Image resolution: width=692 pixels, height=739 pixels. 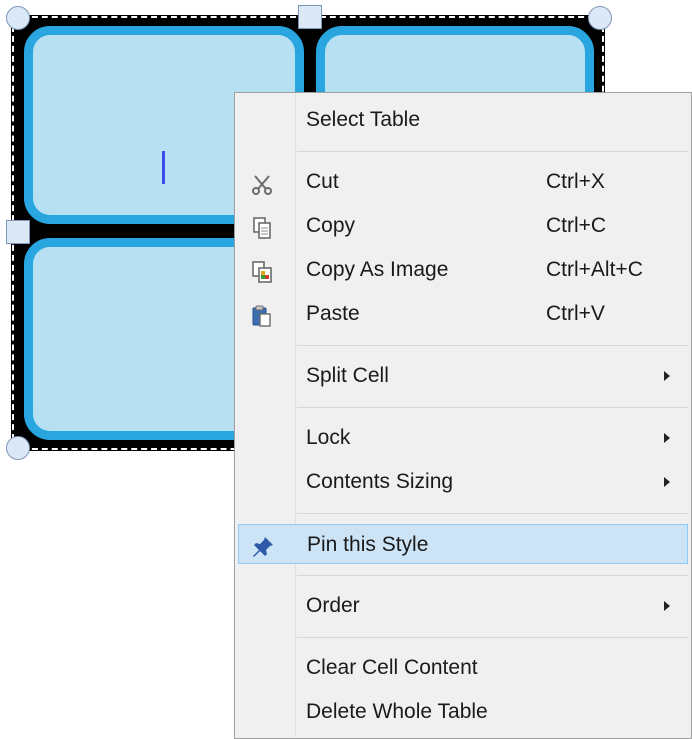 I want to click on resize-handle-top-right, so click(x=600, y=18).